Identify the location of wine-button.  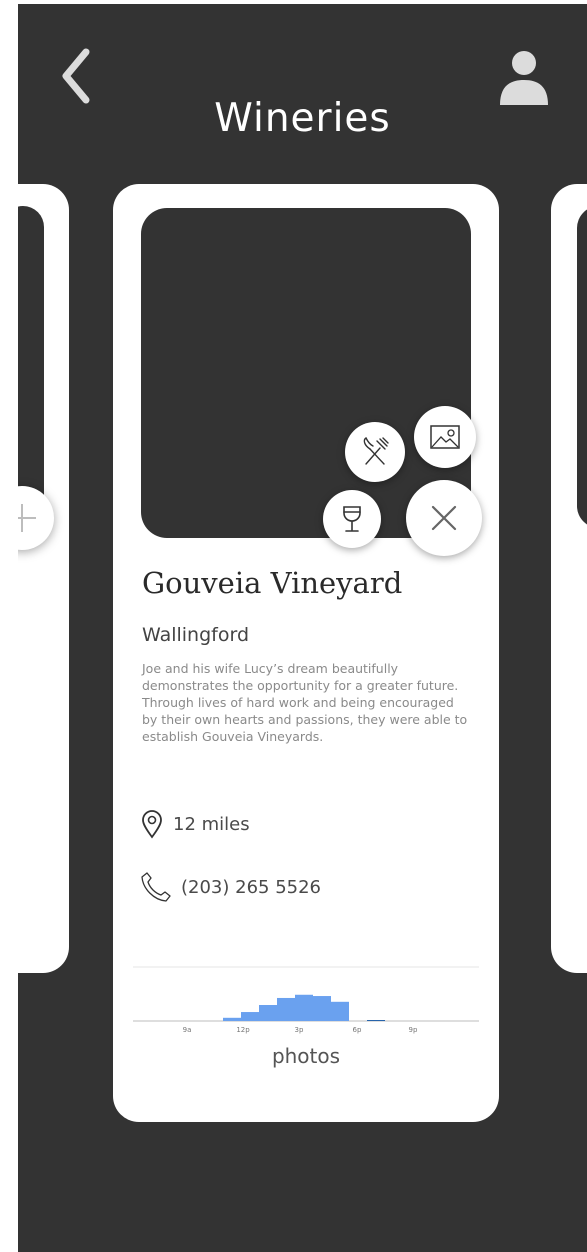
(352, 519).